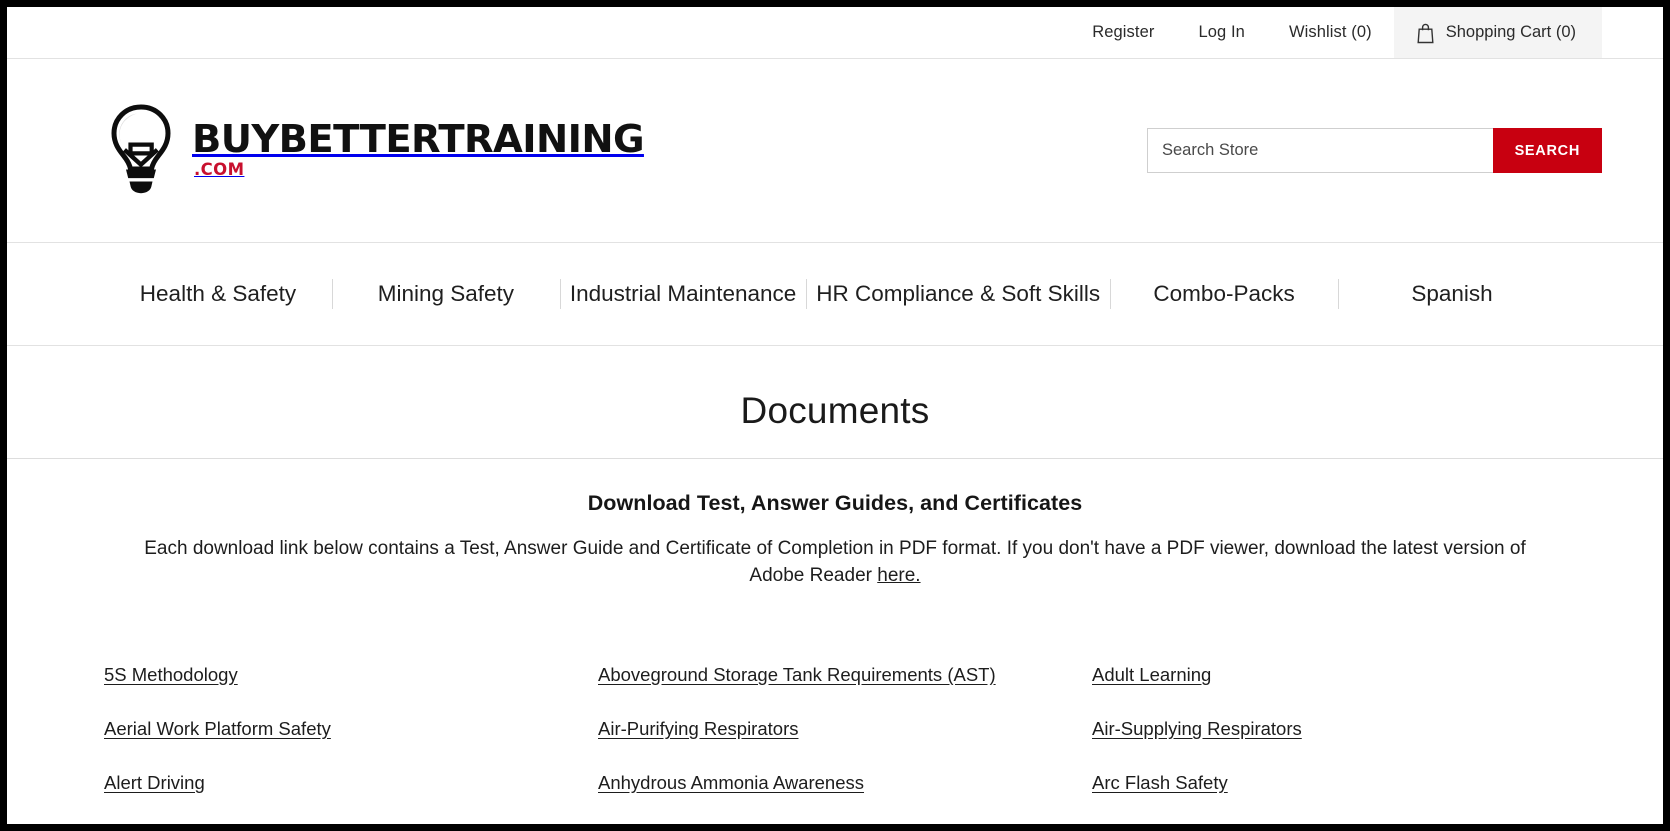 The image size is (1670, 831). What do you see at coordinates (1547, 150) in the screenshot?
I see `search-button: SEARCH` at bounding box center [1547, 150].